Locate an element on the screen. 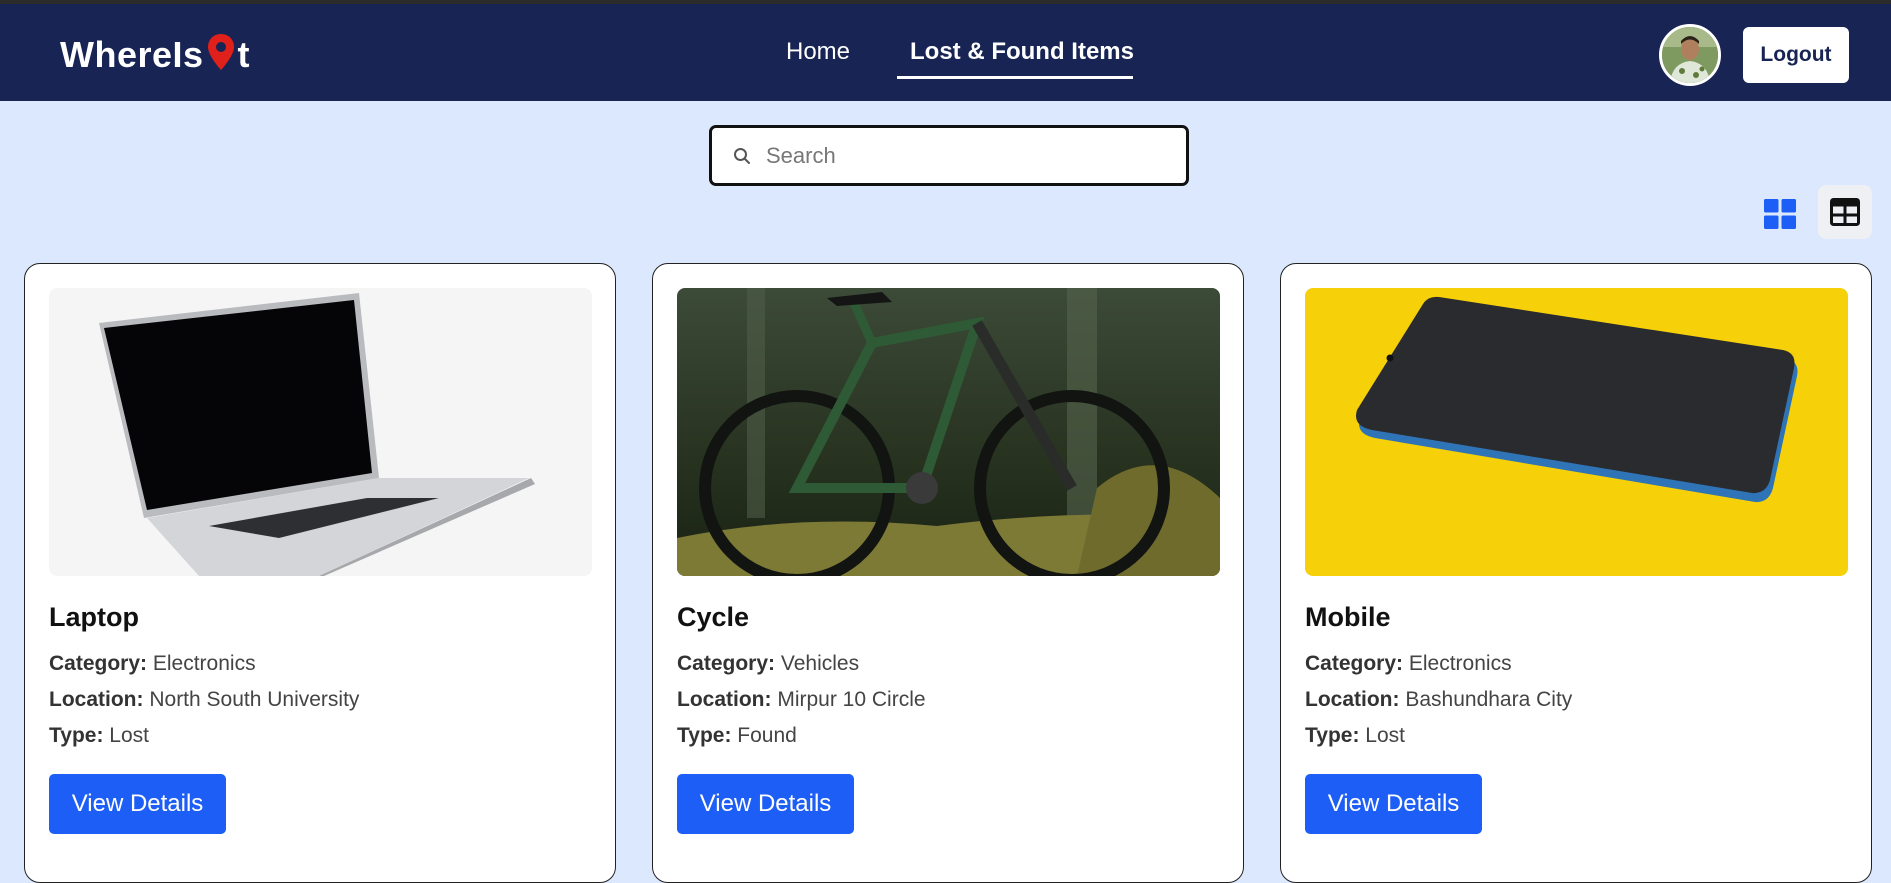 This screenshot has width=1891, height=883. item-title: Mobile is located at coordinates (1348, 617).